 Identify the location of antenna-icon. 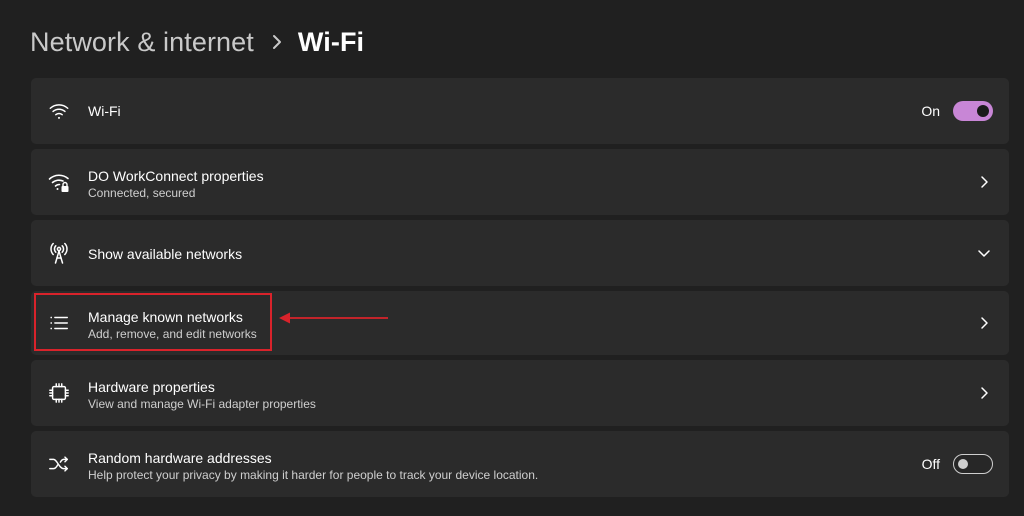
(59, 253).